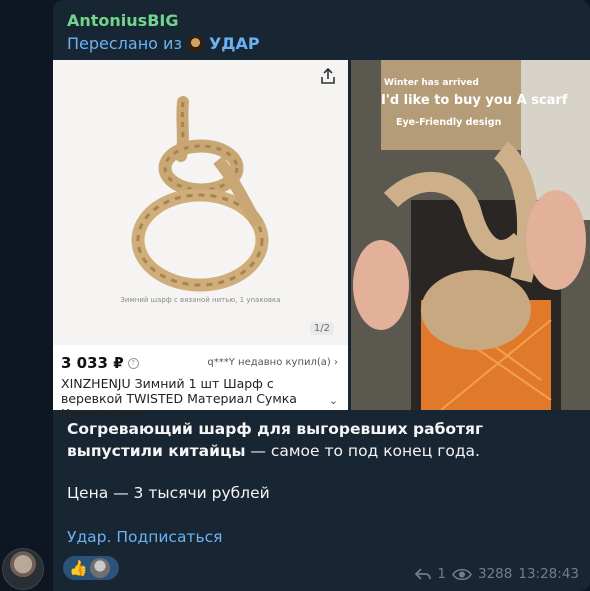 The width and height of the screenshot is (590, 591). I want to click on info-icon: ?, so click(133, 363).